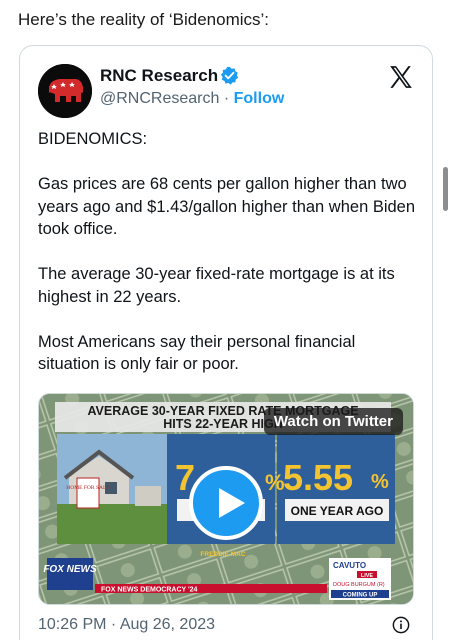 Image resolution: width=451 pixels, height=640 pixels. Describe the element at coordinates (401, 77) in the screenshot. I see `x-logo-icon` at that location.